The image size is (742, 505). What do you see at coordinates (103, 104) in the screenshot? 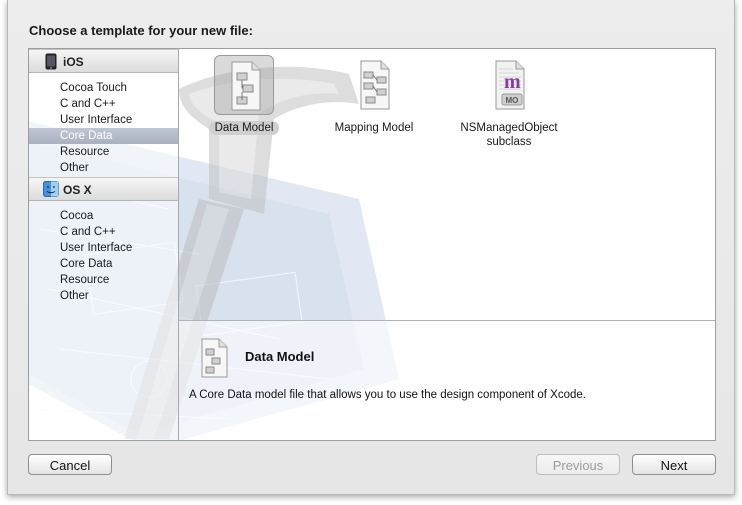
I see `sidebar-item-ios-c-and-cpp: C and C++` at bounding box center [103, 104].